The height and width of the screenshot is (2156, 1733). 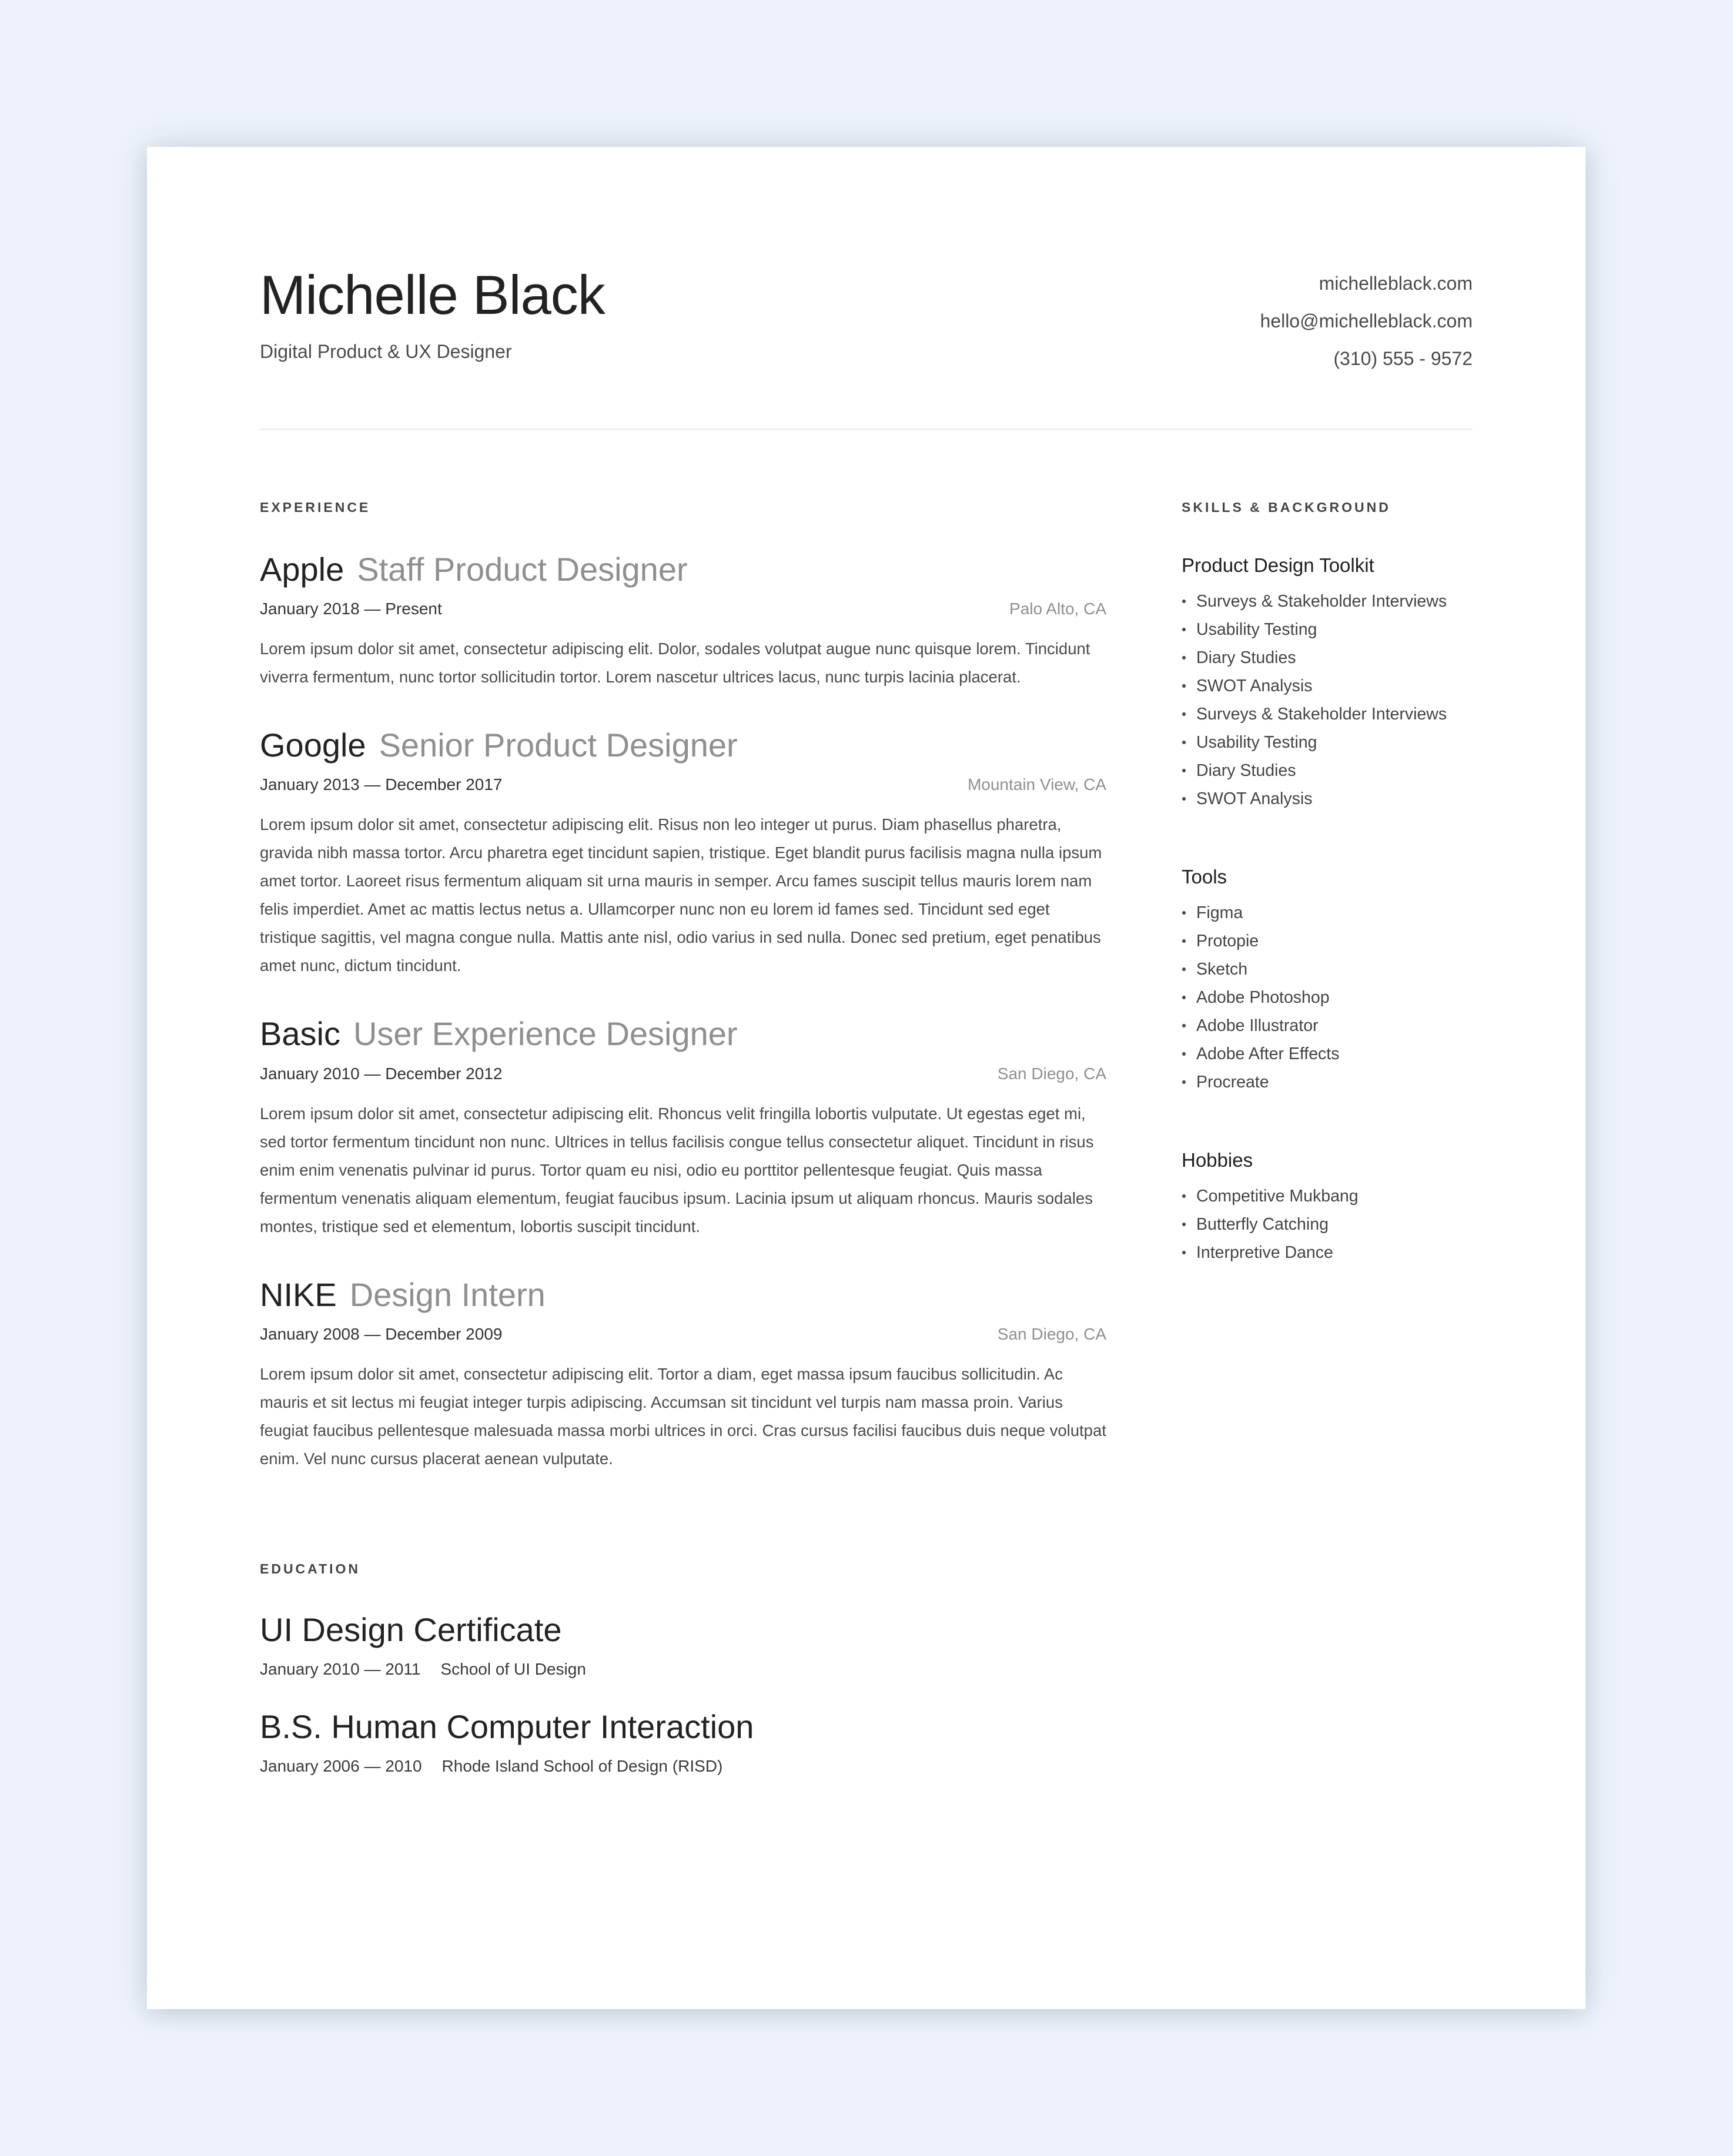 What do you see at coordinates (300, 1034) in the screenshot?
I see `company-name: Basic` at bounding box center [300, 1034].